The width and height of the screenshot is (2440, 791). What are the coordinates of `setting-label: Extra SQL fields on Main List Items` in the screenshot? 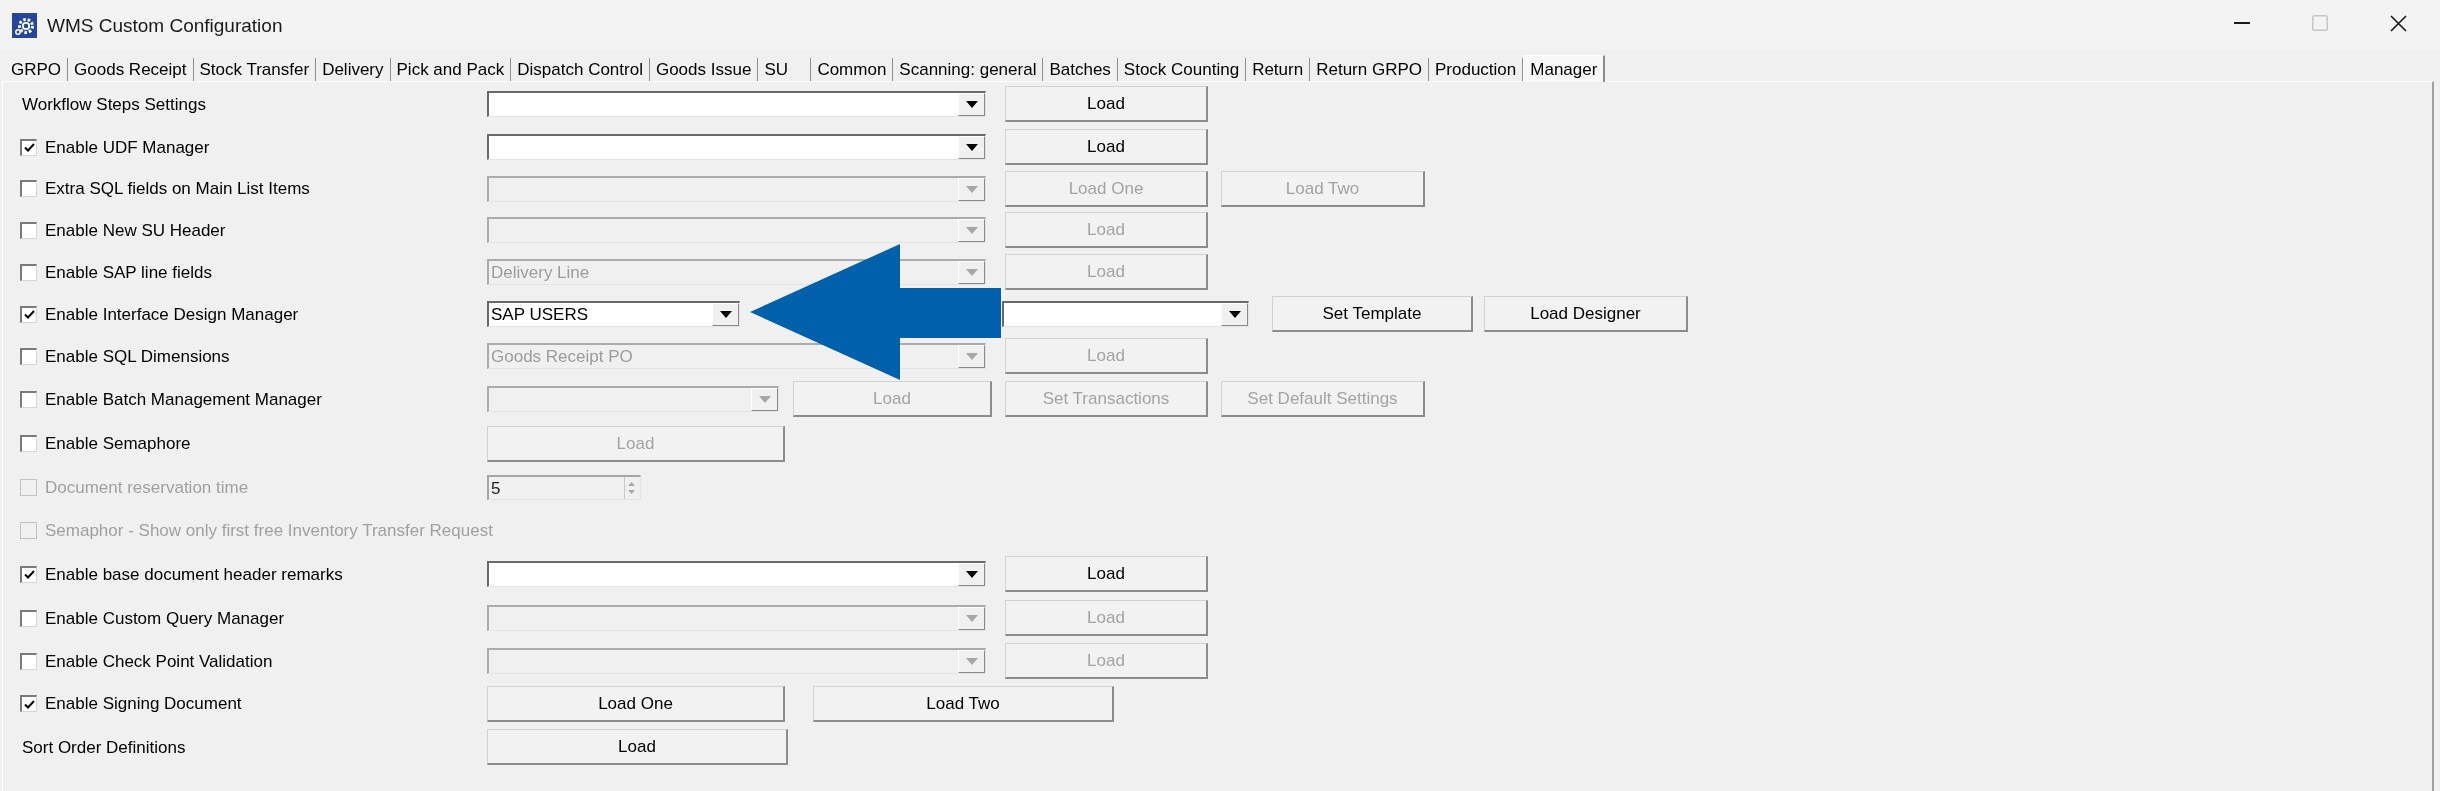 It's located at (177, 188).